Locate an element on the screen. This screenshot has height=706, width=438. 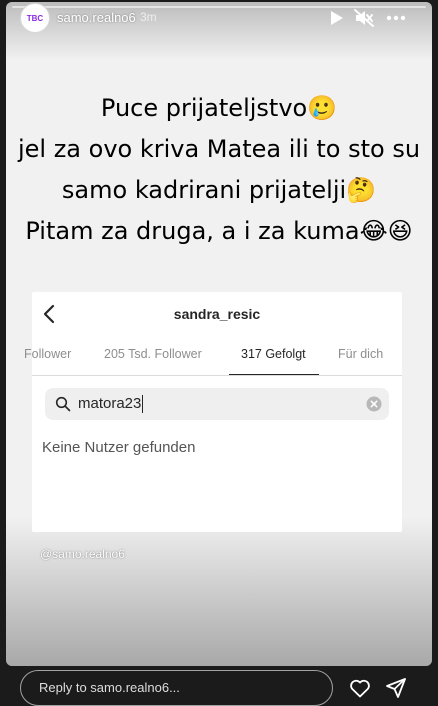
reply-input is located at coordinates (174, 687).